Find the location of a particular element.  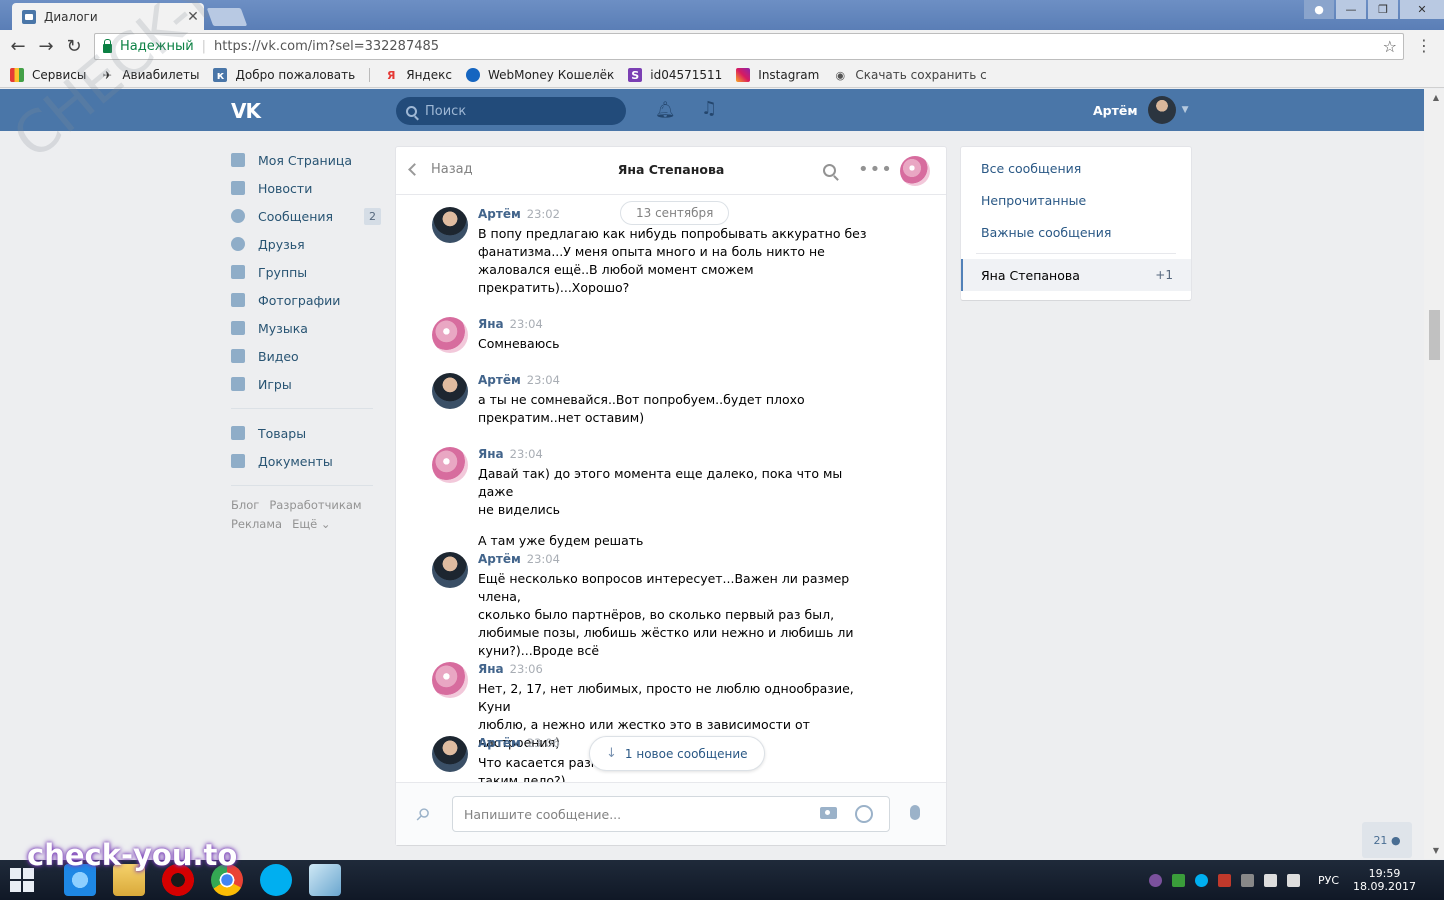

viber-icon is located at coordinates (1155, 880).